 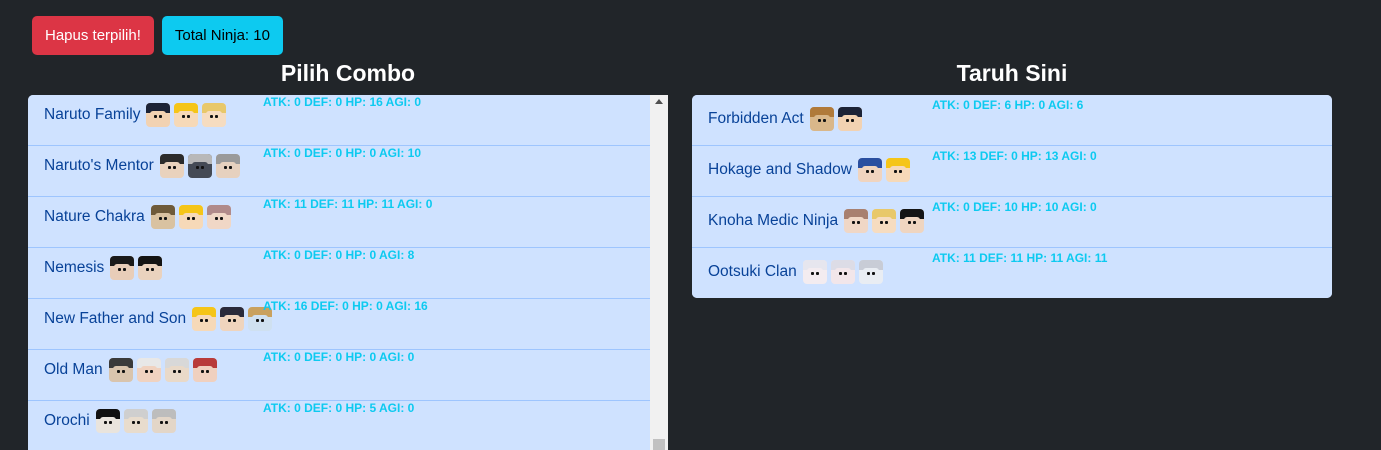 What do you see at coordinates (659, 272) in the screenshot?
I see `scrollbar` at bounding box center [659, 272].